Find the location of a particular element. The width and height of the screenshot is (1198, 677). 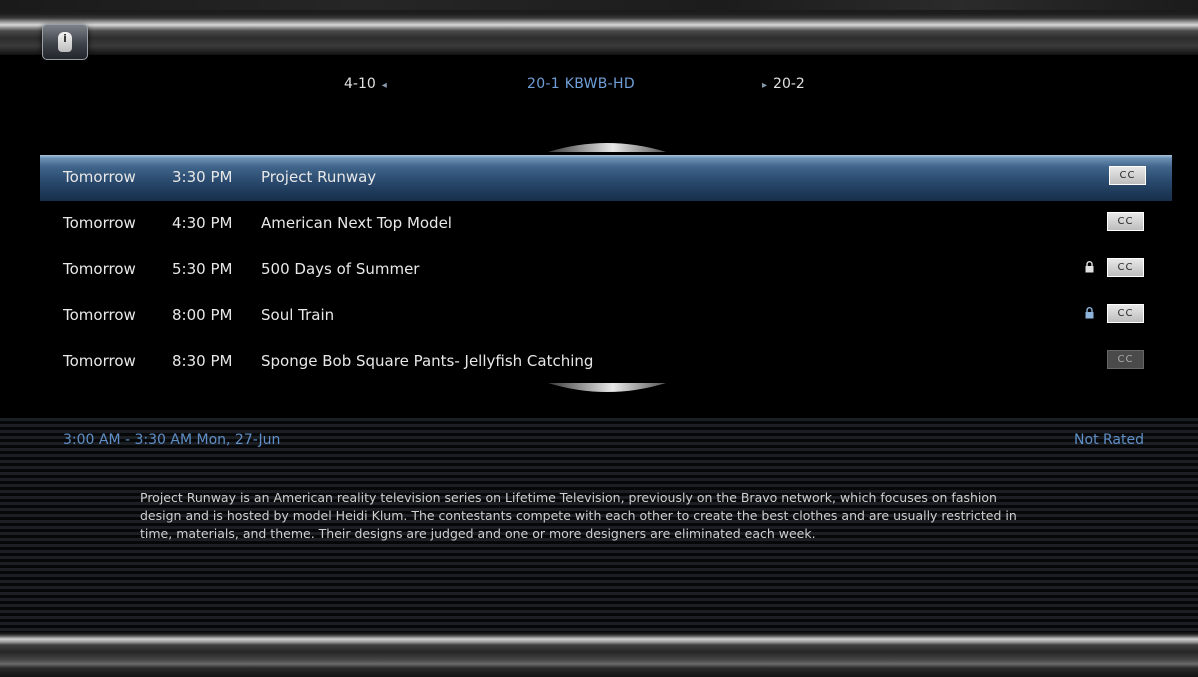

program-time: 3:30 PM is located at coordinates (202, 177).